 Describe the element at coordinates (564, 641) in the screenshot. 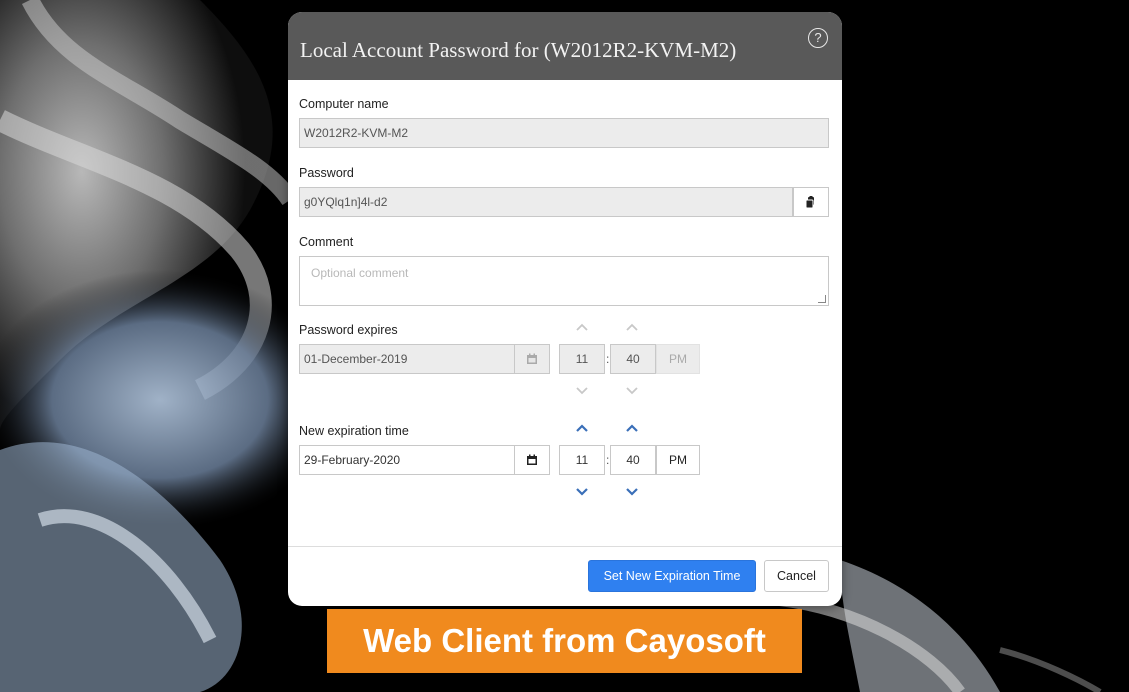

I see `caption-banner: Web Client from Cayosoft` at that location.